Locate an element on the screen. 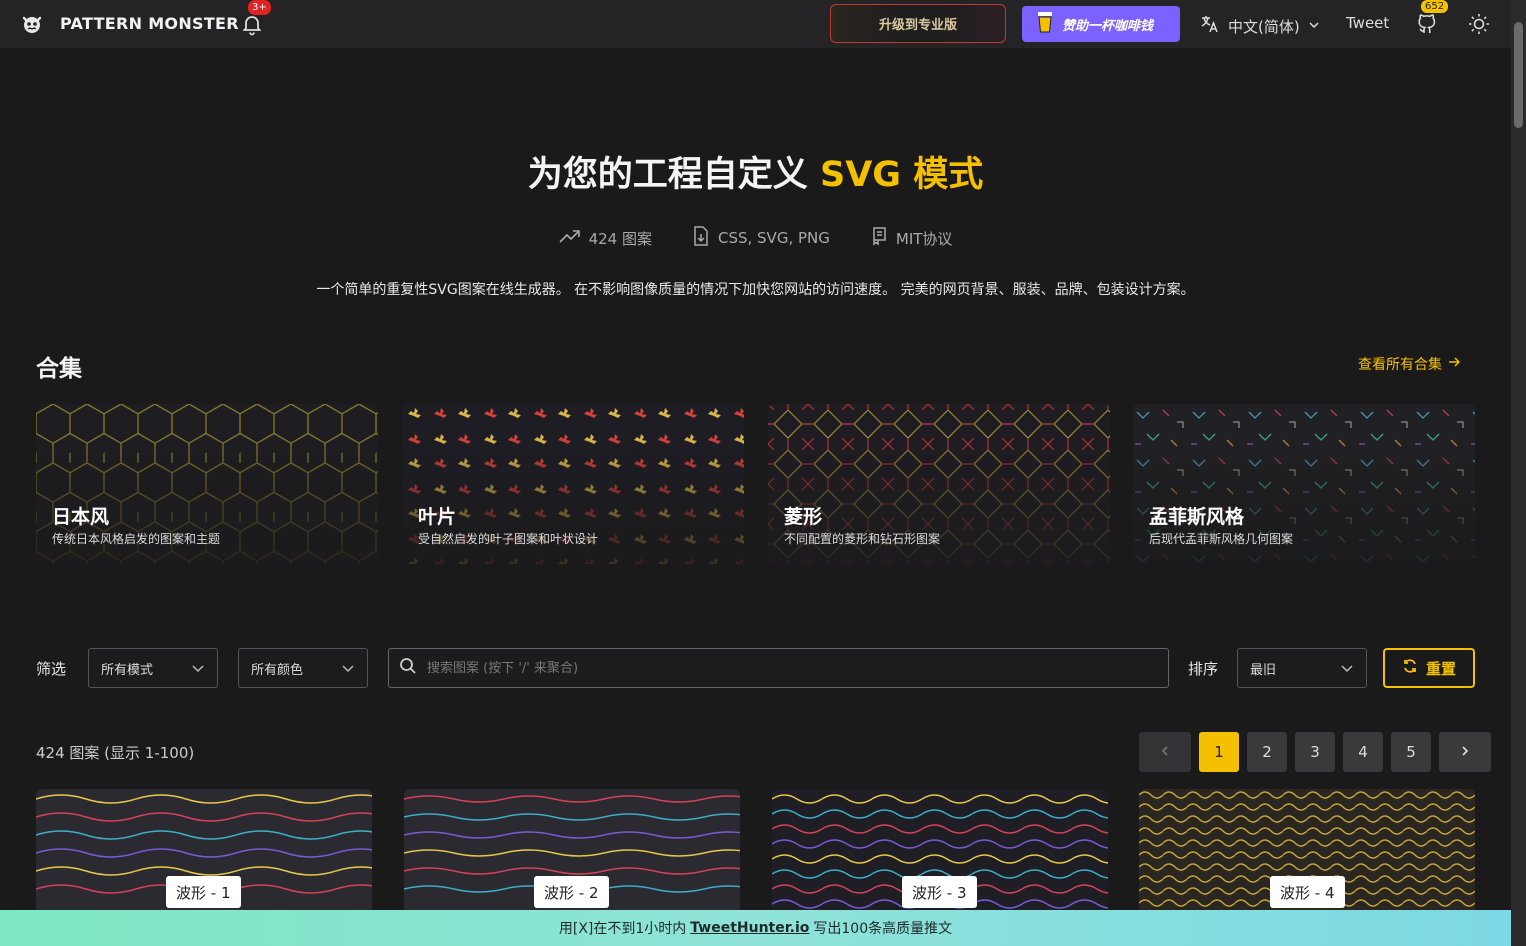  collection-card-rhombus: 菱形 不同配置的菱形和钻石形图案 is located at coordinates (939, 484).